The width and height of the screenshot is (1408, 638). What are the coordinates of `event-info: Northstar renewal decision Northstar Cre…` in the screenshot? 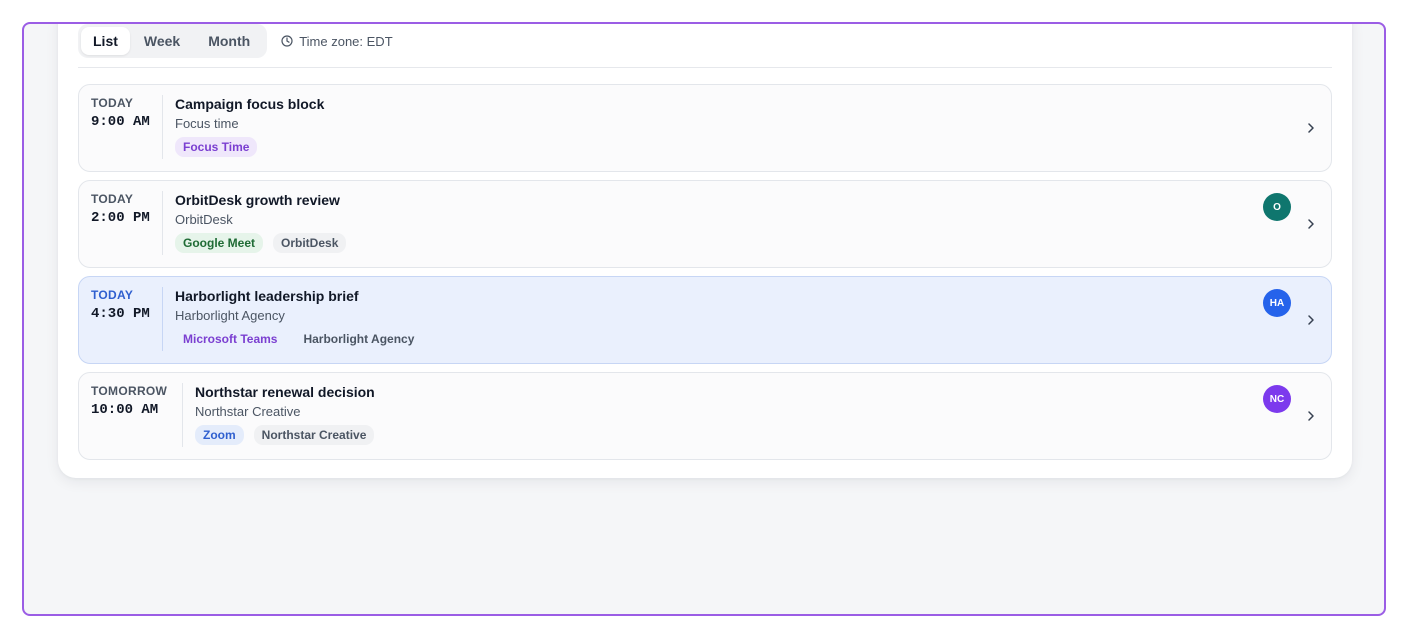 It's located at (289, 414).